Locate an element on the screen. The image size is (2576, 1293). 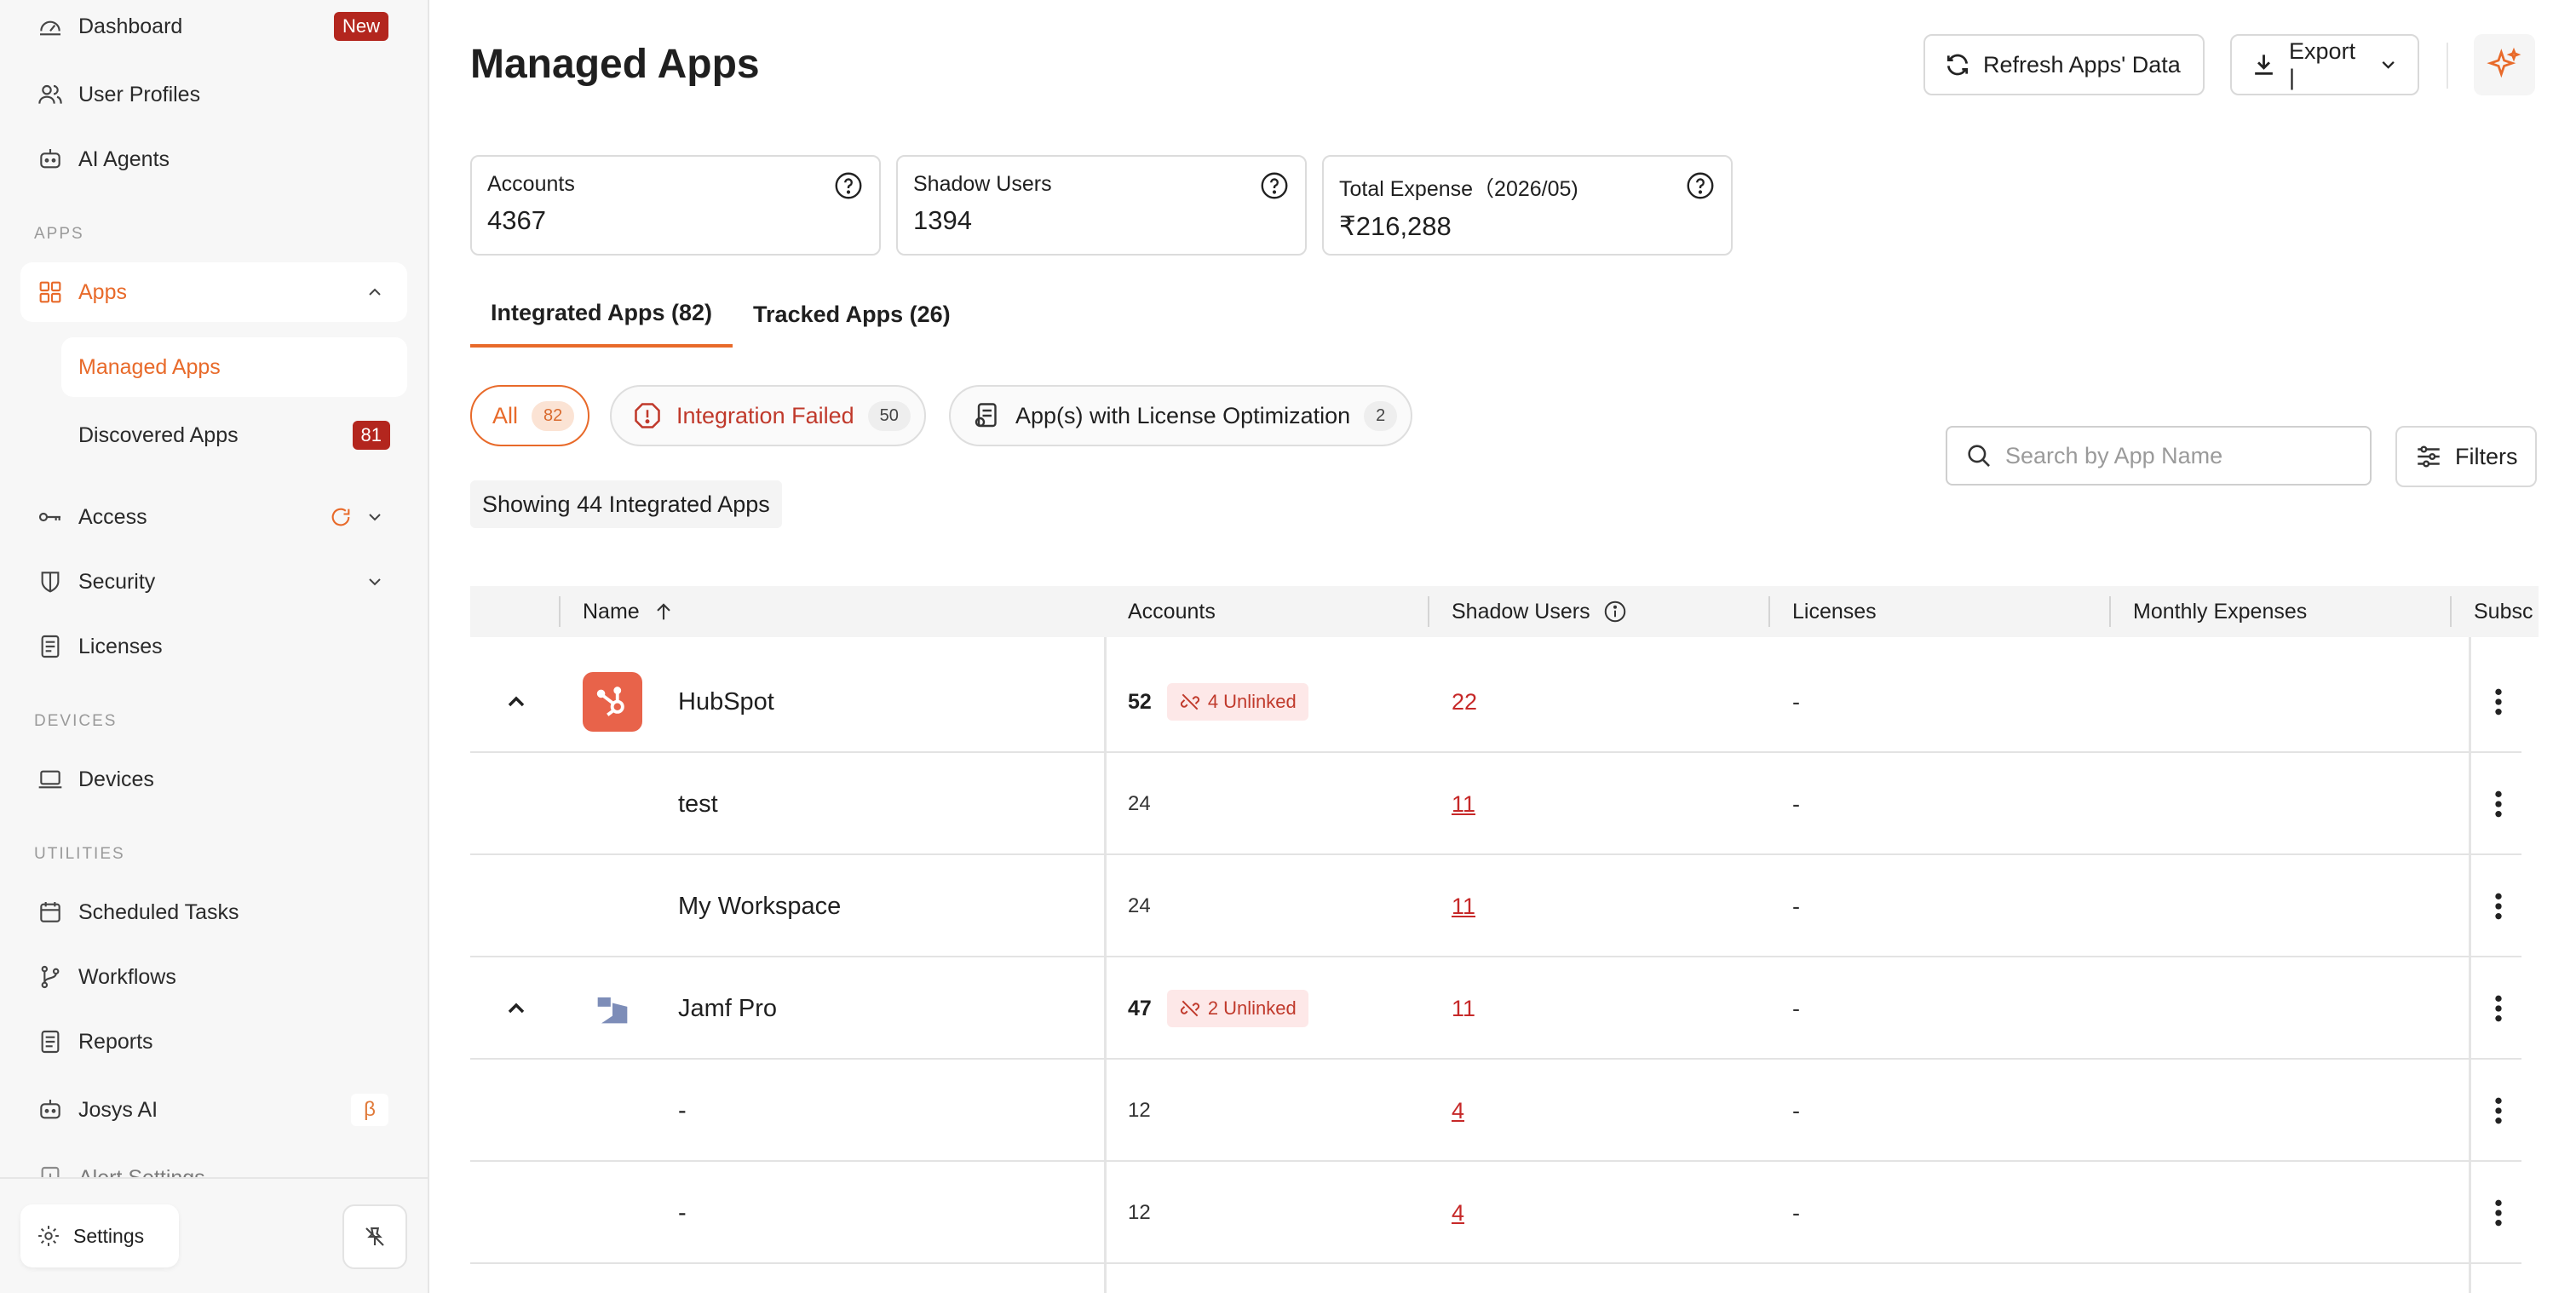
table-row: test 24 11 - is located at coordinates (1495, 804).